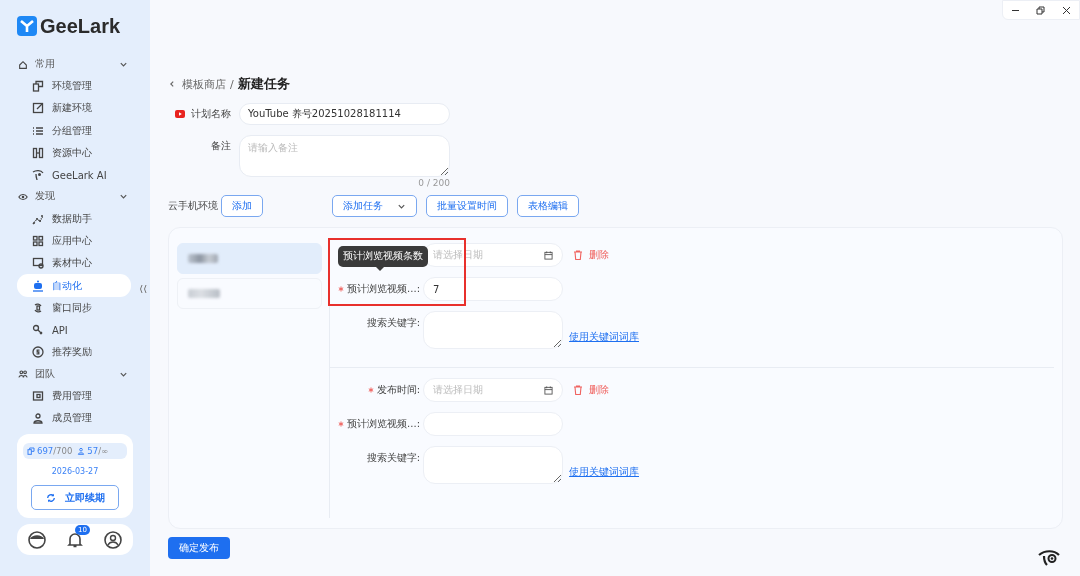  Describe the element at coordinates (75, 64) in the screenshot. I see `section-header: 常用` at that location.